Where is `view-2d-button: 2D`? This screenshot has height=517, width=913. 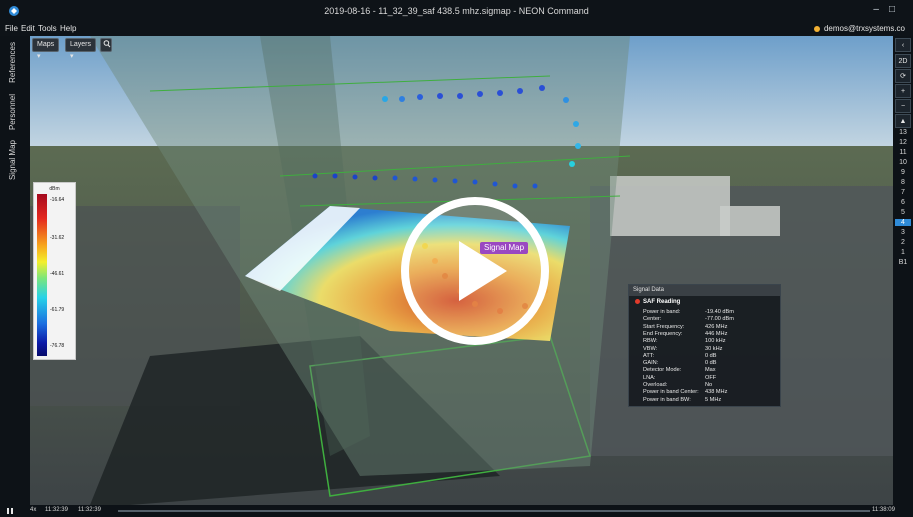
view-2d-button: 2D is located at coordinates (903, 61).